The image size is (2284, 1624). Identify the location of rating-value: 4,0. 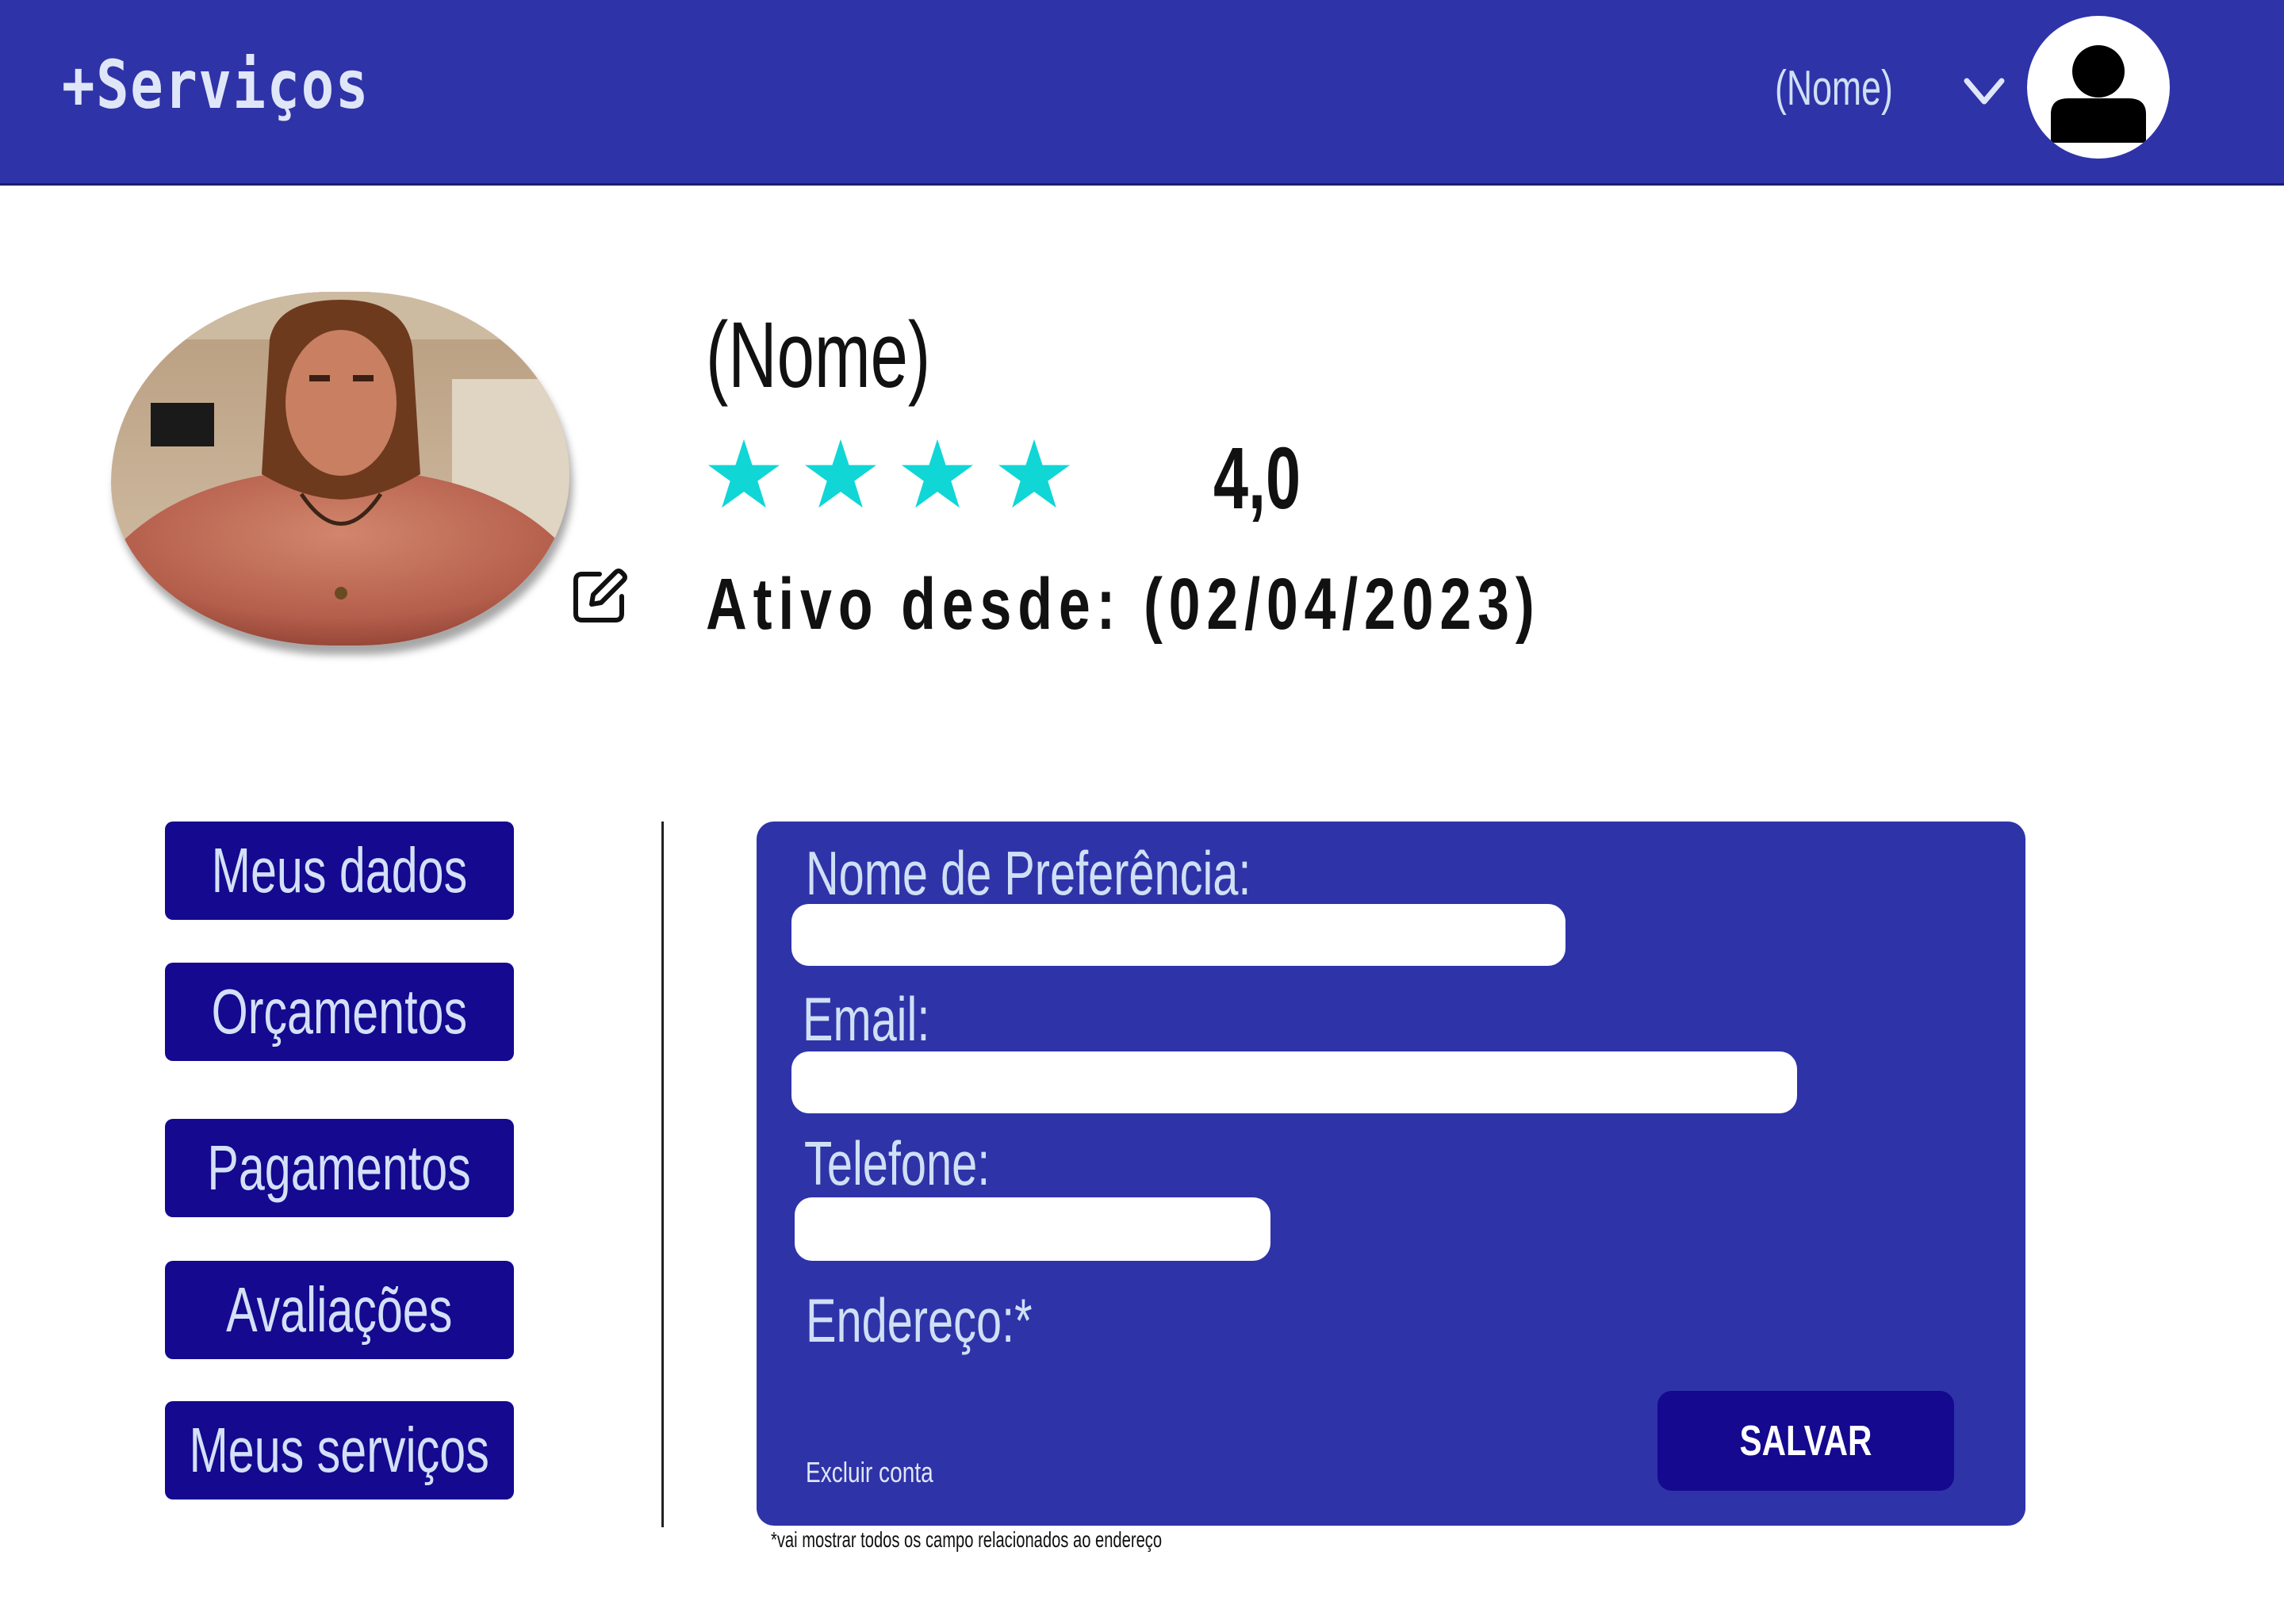
(1257, 478).